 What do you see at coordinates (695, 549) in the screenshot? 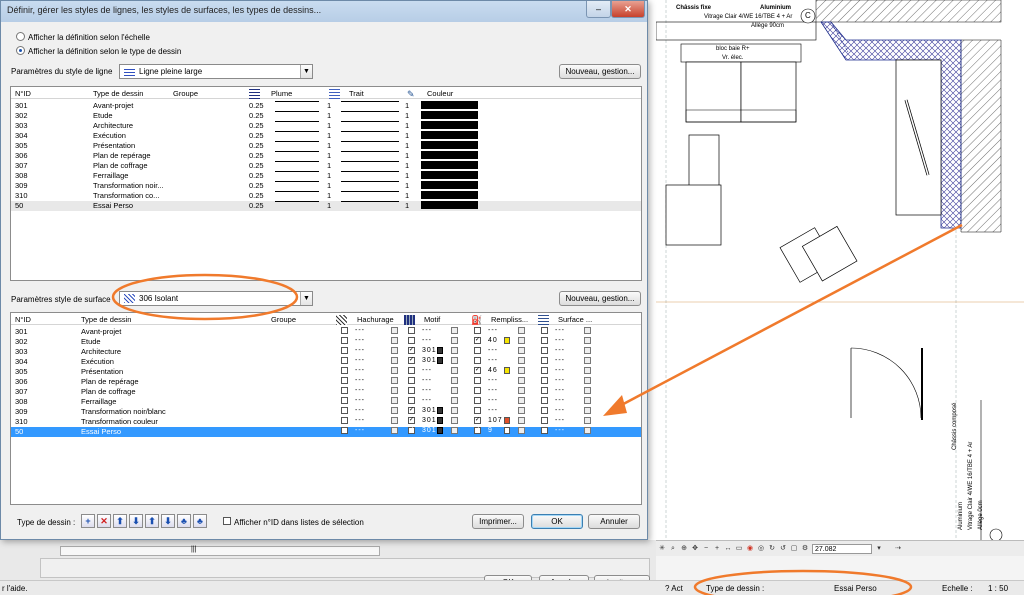
I see `move-icon: ✥` at bounding box center [695, 549].